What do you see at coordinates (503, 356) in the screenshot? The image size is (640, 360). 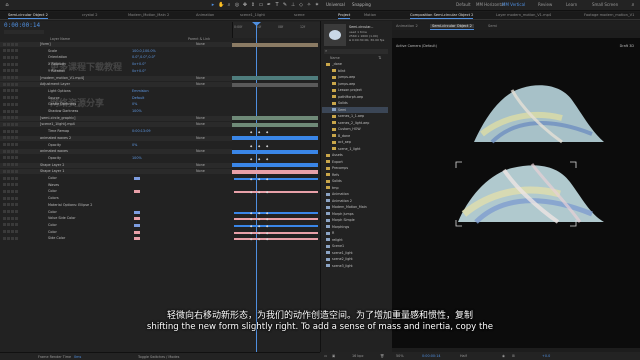 I see `camera-icon: ◉` at bounding box center [503, 356].